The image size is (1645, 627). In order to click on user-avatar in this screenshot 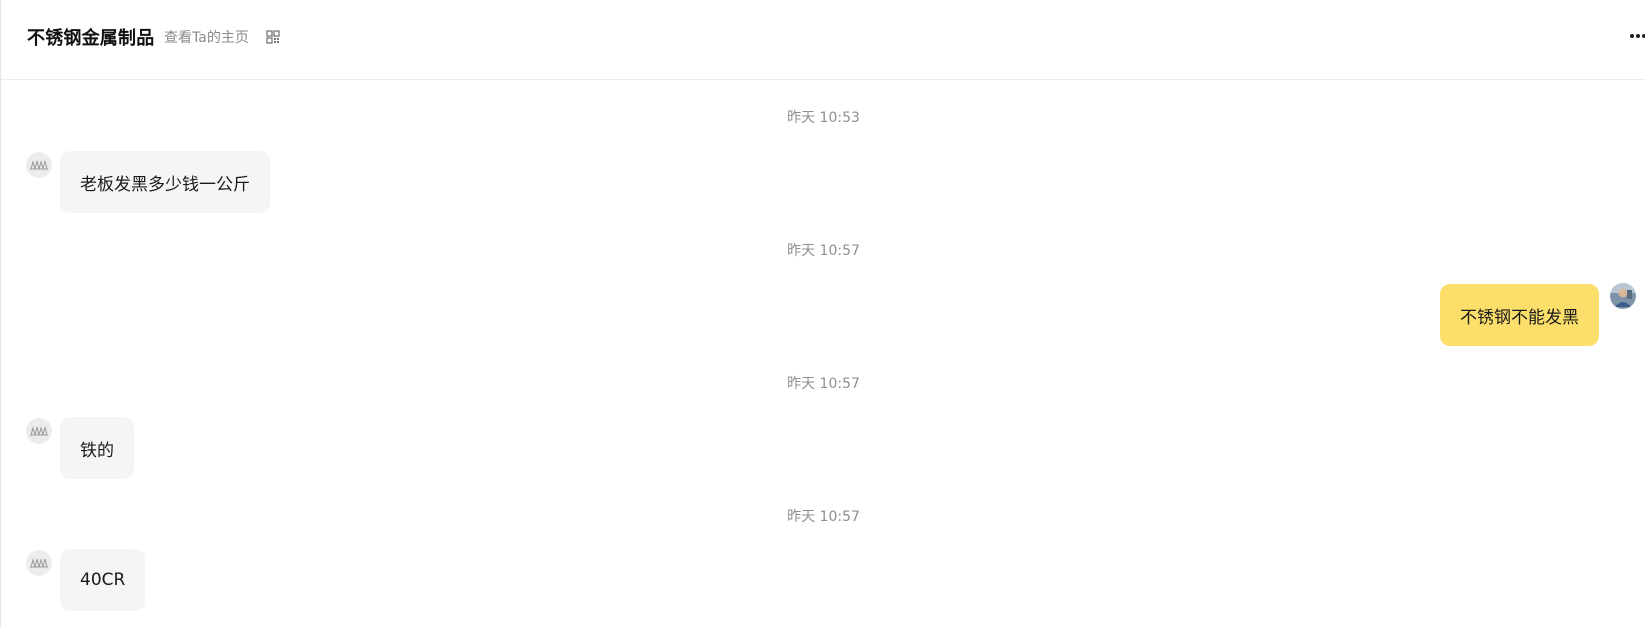, I will do `click(1623, 296)`.